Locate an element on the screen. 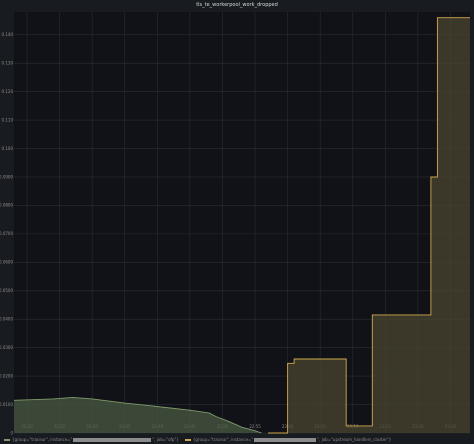 This screenshot has width=474, height=444. y-tick-label: 0.0800 is located at coordinates (6, 205).